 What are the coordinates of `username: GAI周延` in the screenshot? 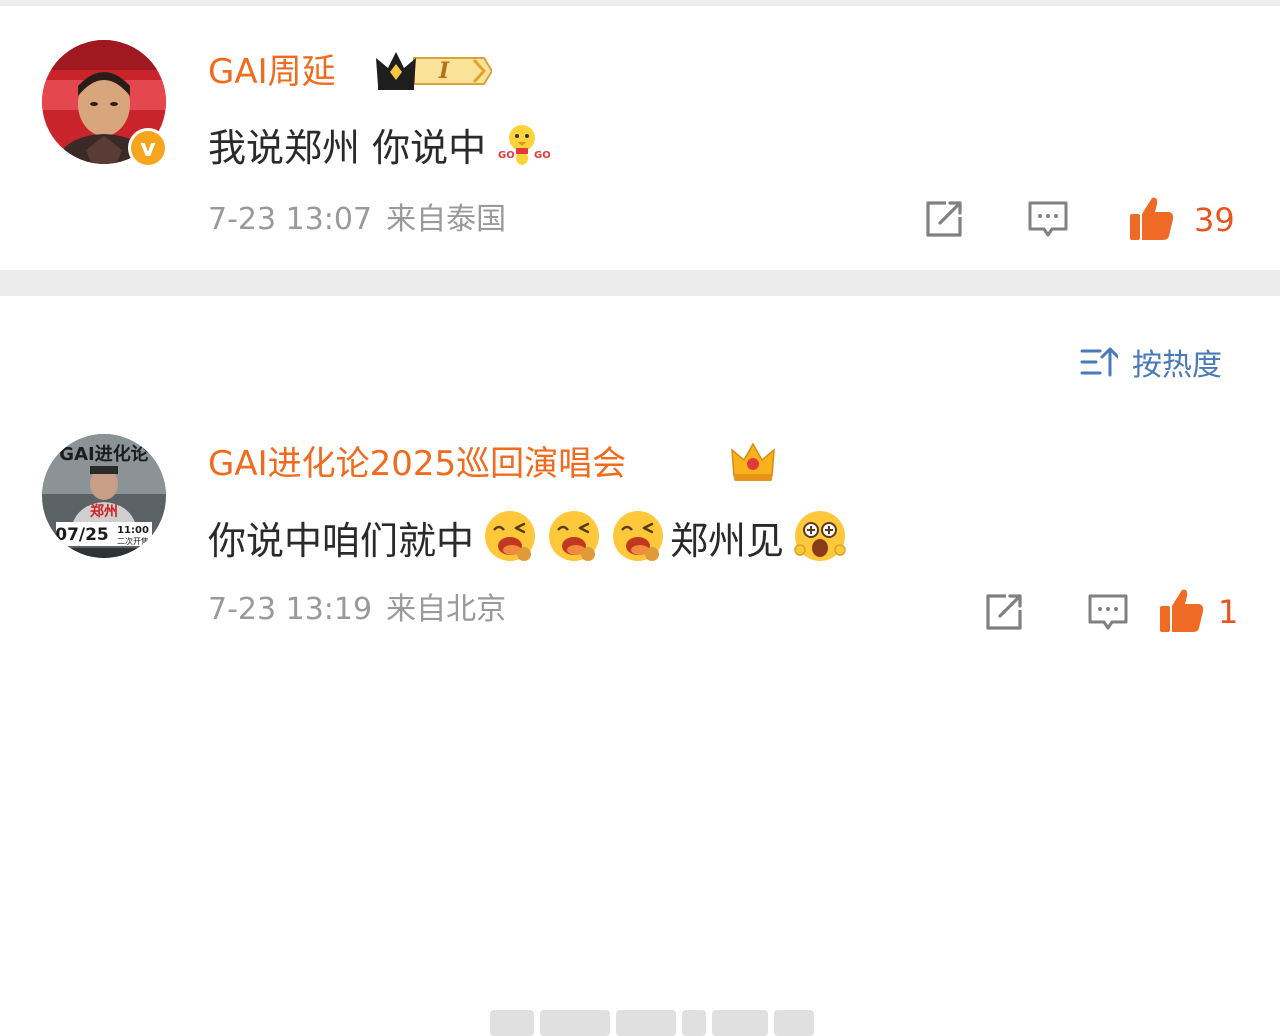 It's located at (272, 72).